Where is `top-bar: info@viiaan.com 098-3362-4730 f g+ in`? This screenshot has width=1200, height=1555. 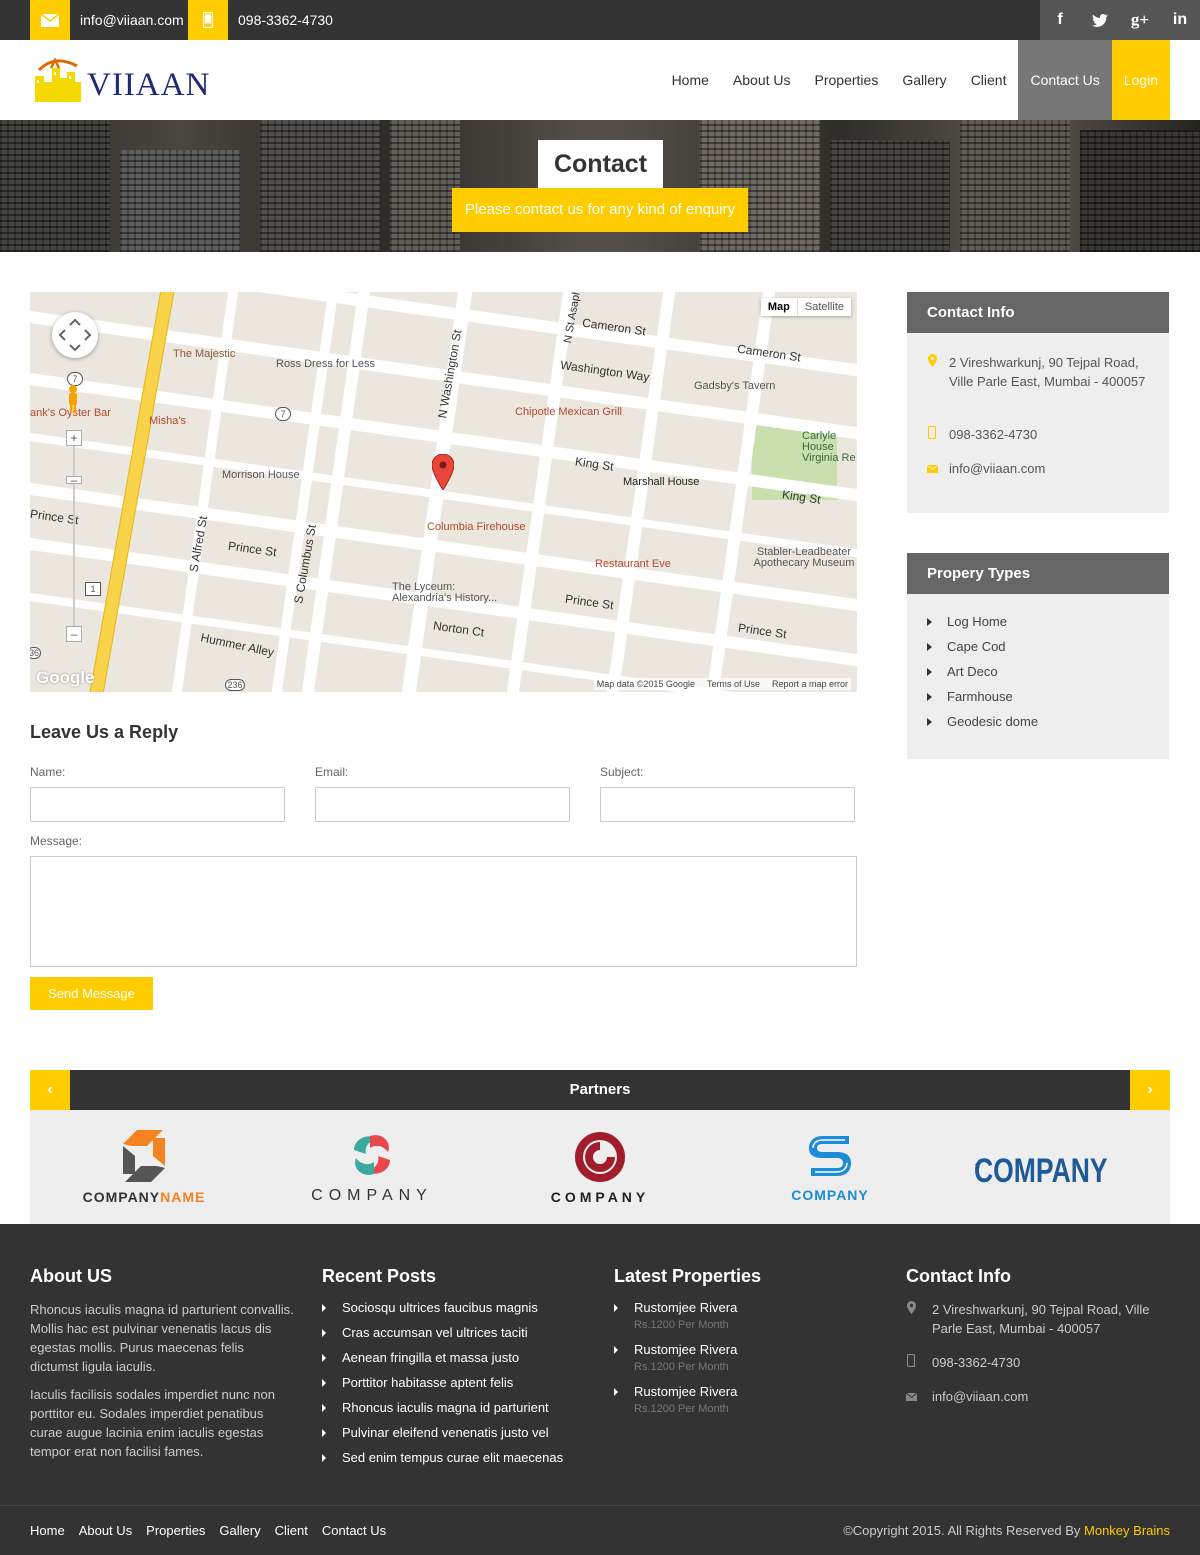
top-bar: info@viiaan.com 098-3362-4730 f g+ in is located at coordinates (600, 20).